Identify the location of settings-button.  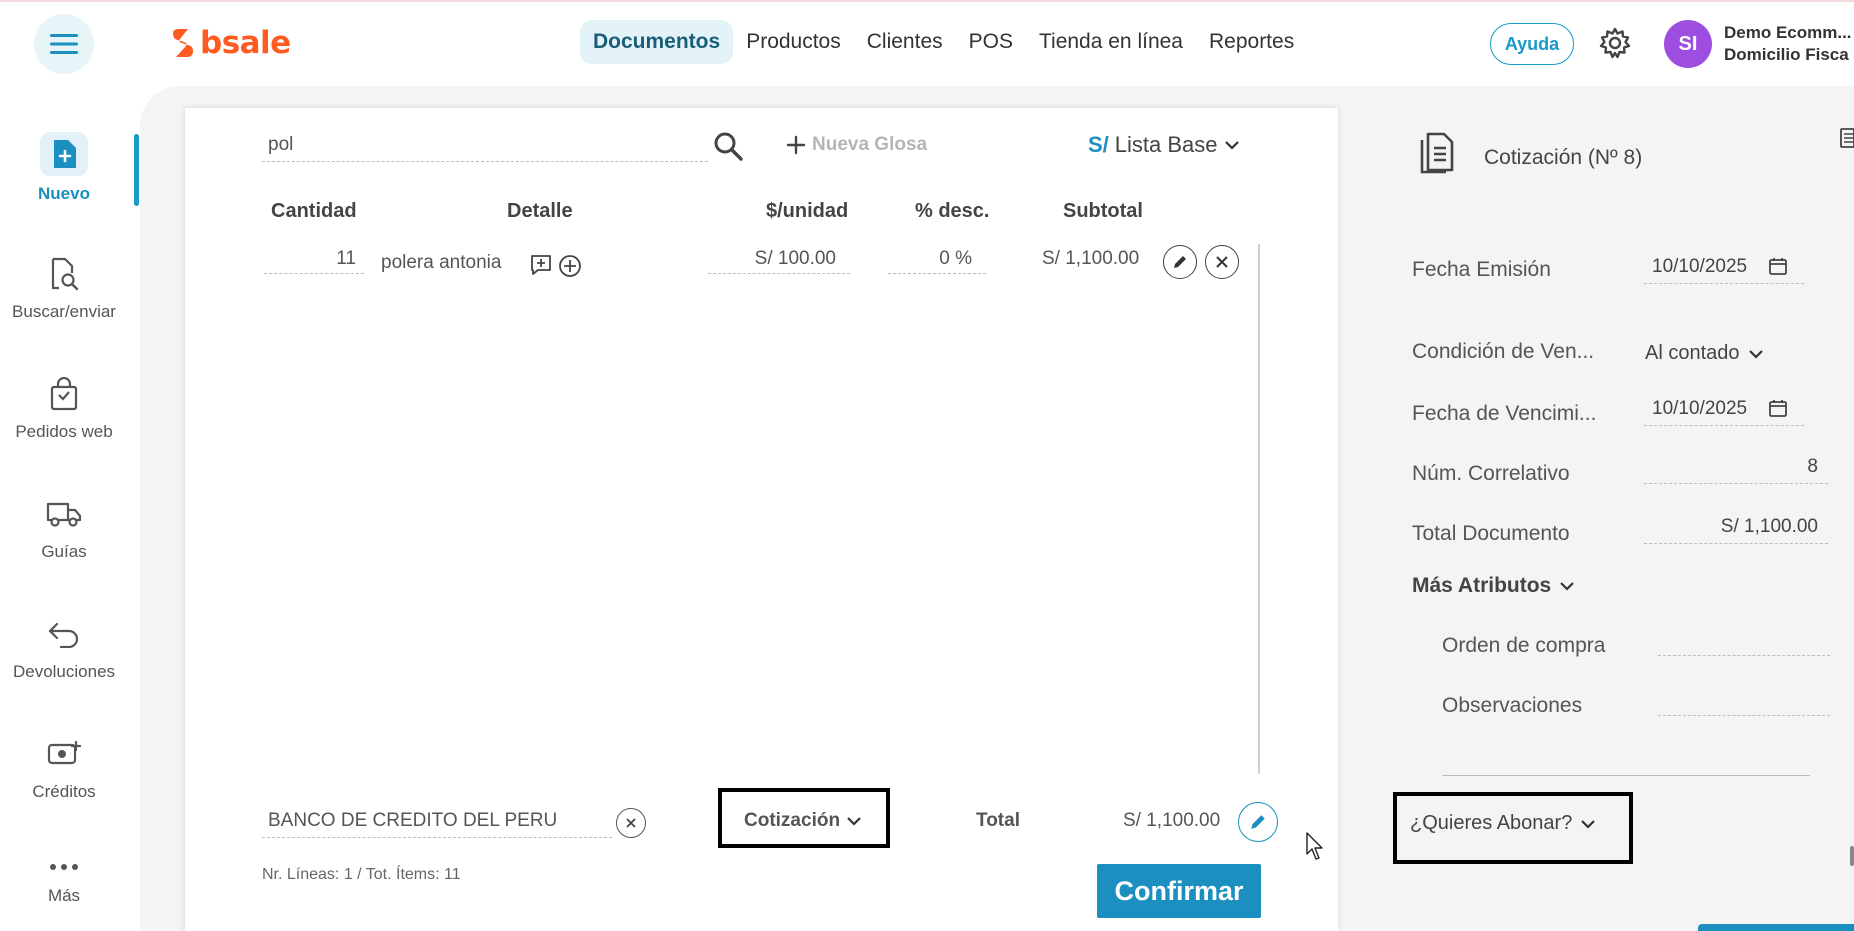
(1615, 43).